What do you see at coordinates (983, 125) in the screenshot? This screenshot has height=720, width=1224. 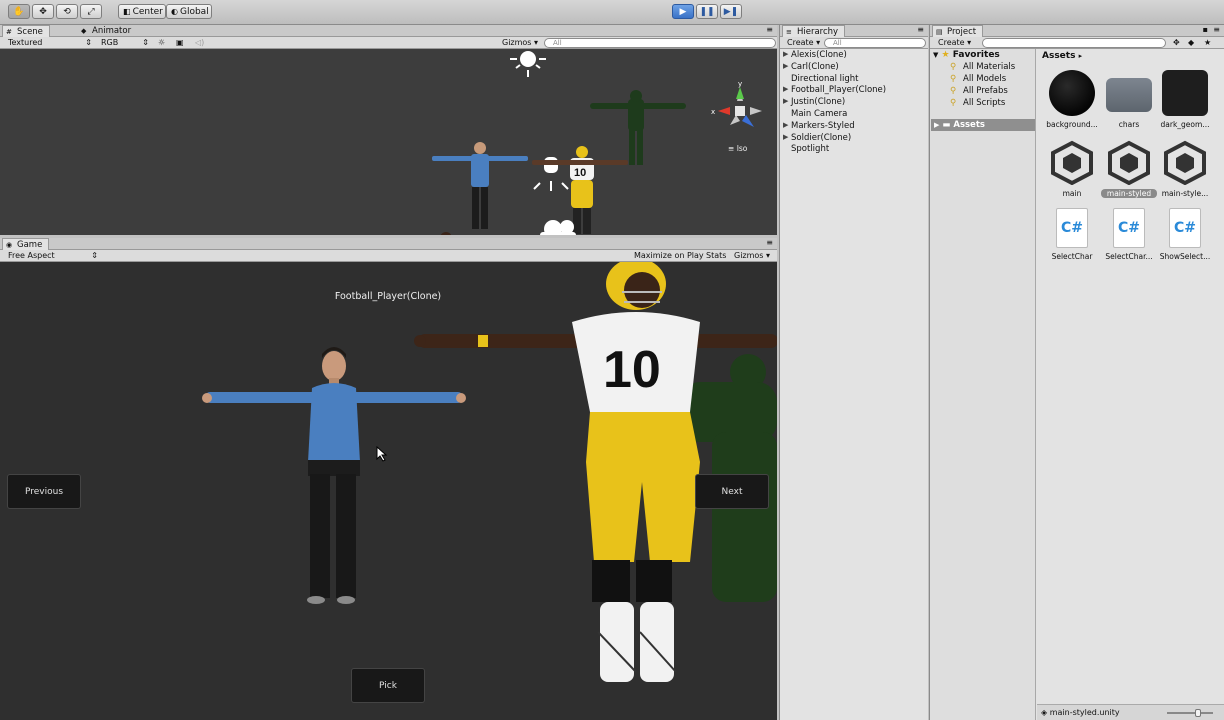 I see `assets-folder-item: ▶ ▬ Assets` at bounding box center [983, 125].